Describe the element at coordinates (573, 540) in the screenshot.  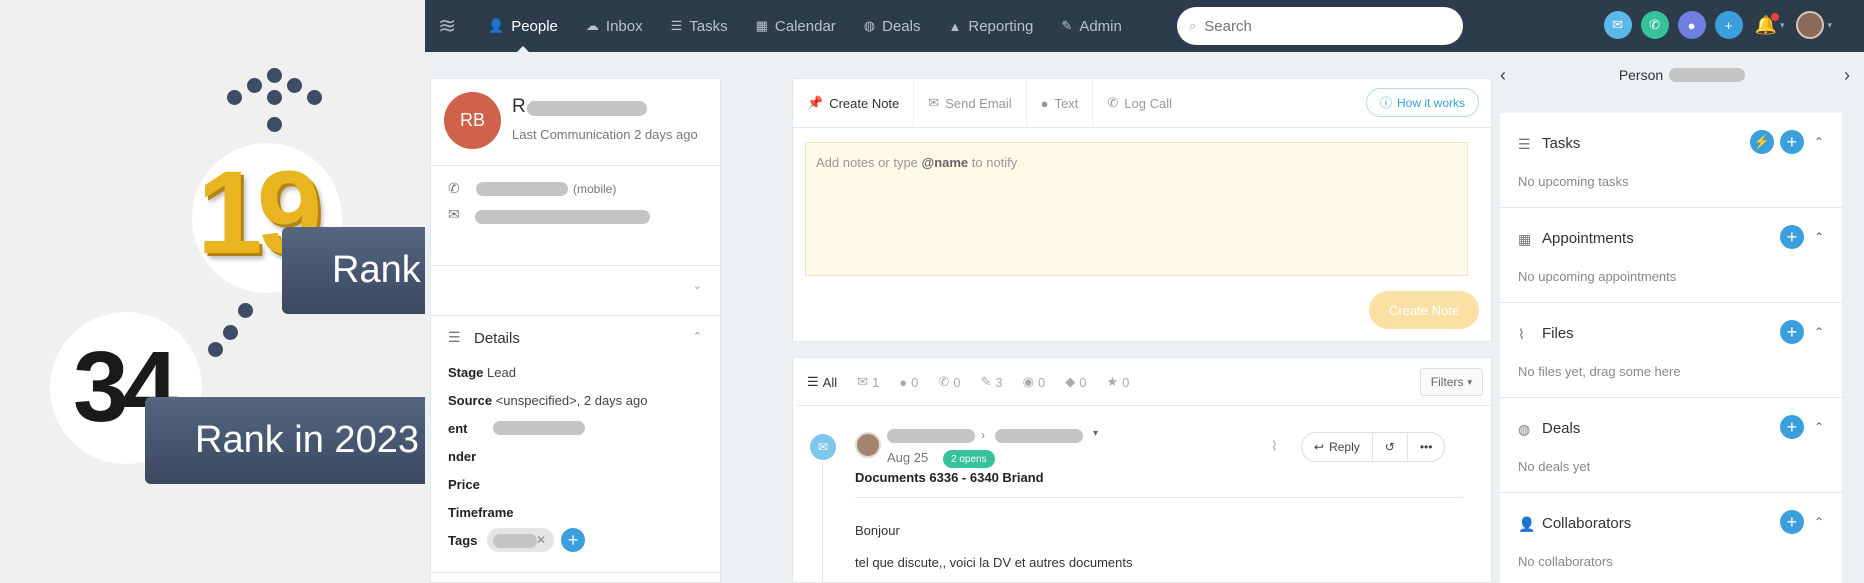
I see `add-tag-button: +` at that location.